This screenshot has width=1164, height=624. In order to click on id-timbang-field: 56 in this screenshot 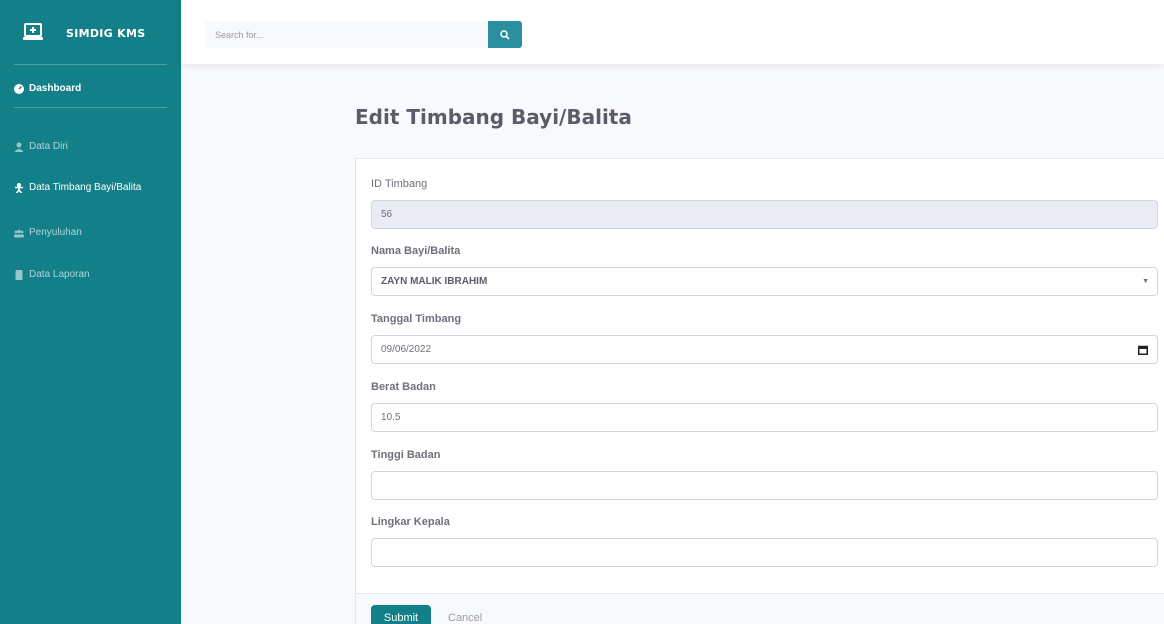, I will do `click(764, 214)`.